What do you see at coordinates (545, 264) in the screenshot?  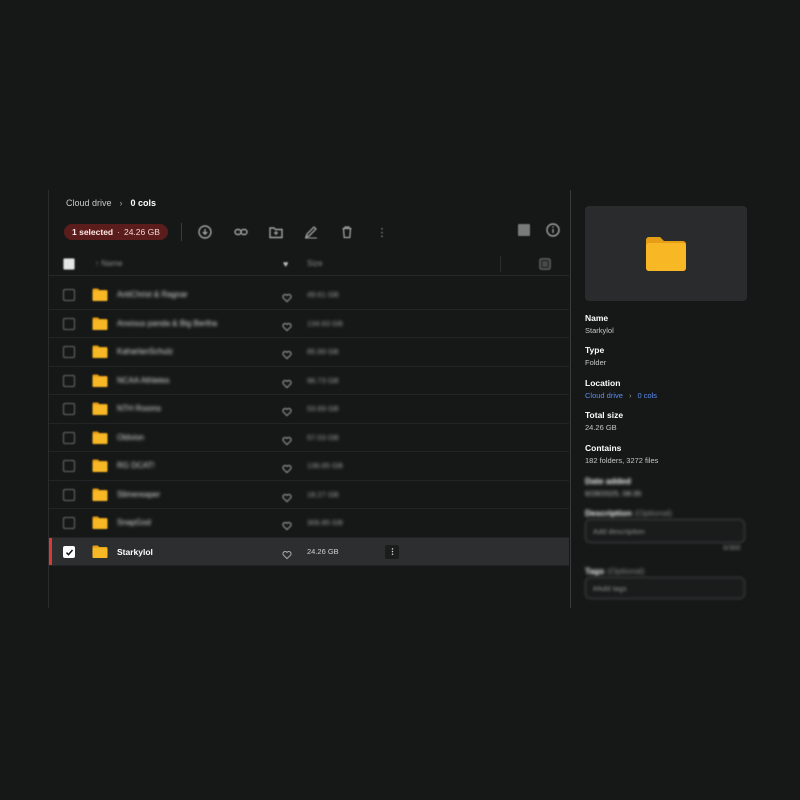 I see `column-settings-icon` at bounding box center [545, 264].